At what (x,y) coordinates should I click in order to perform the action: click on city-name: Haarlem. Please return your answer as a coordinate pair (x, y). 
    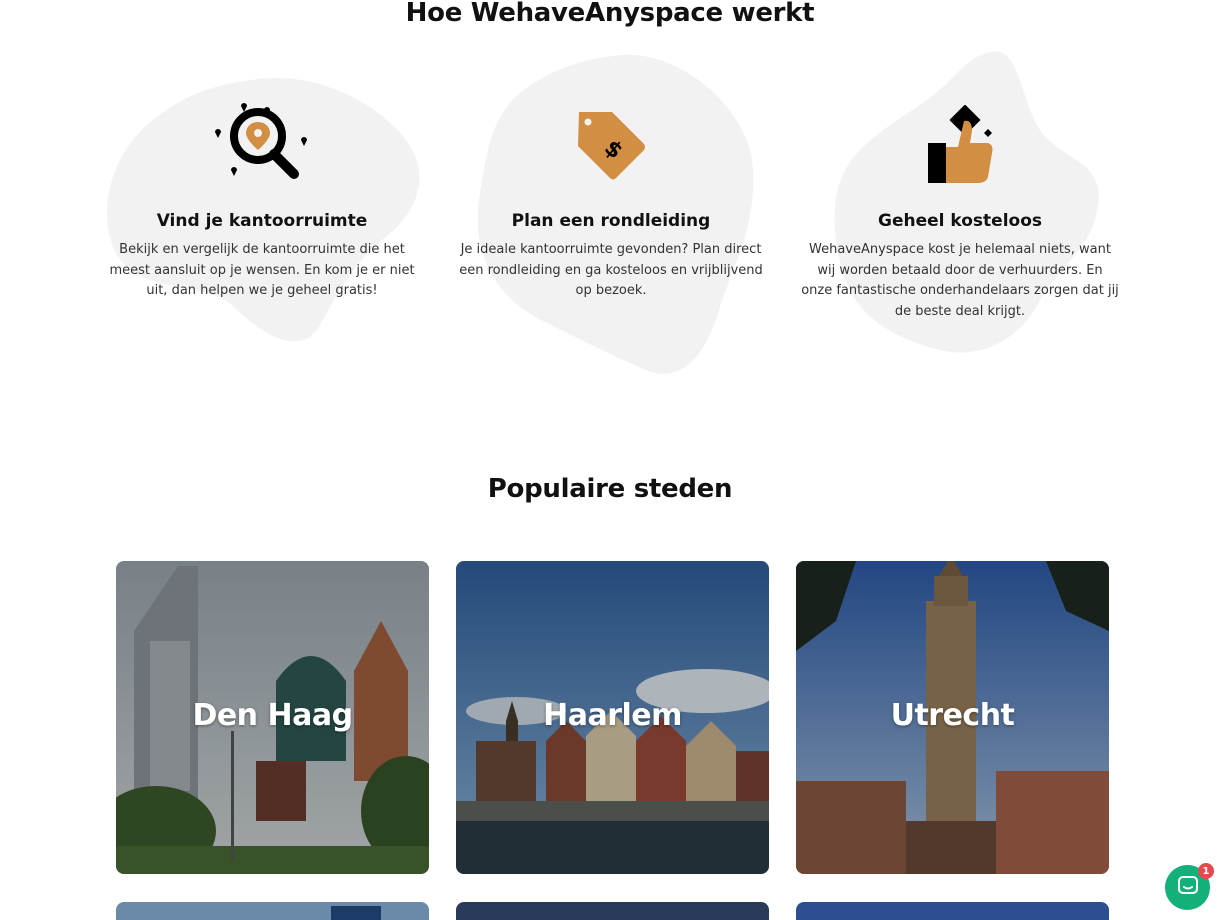
    Looking at the image, I should click on (612, 715).